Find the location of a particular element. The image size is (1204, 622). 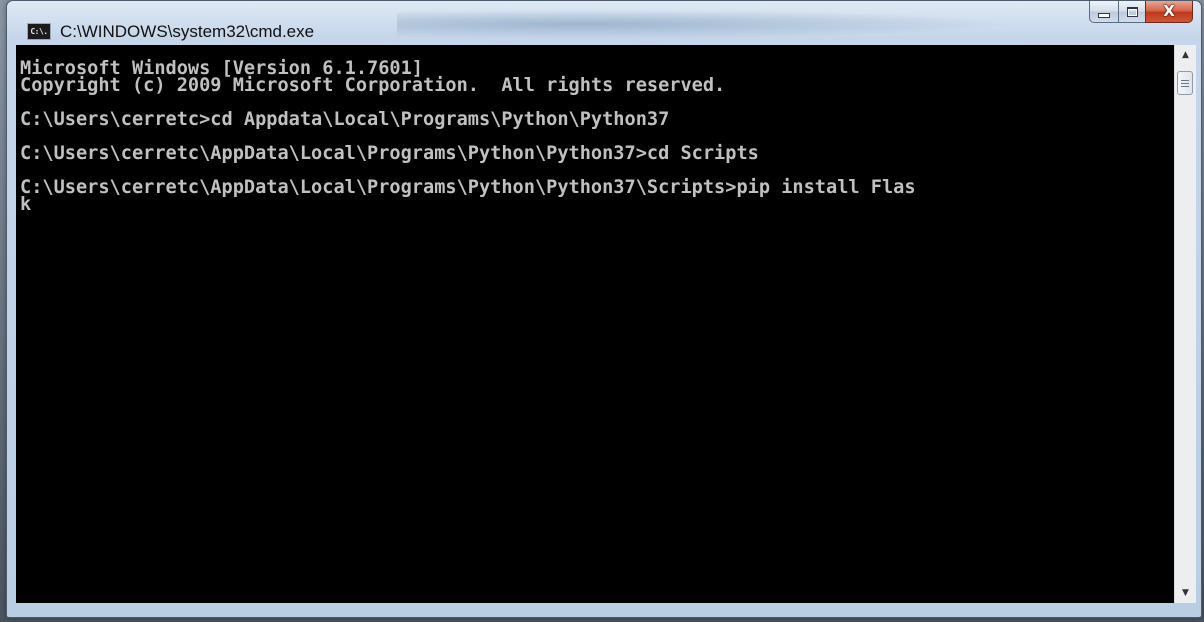

maximize-icon is located at coordinates (1132, 11).